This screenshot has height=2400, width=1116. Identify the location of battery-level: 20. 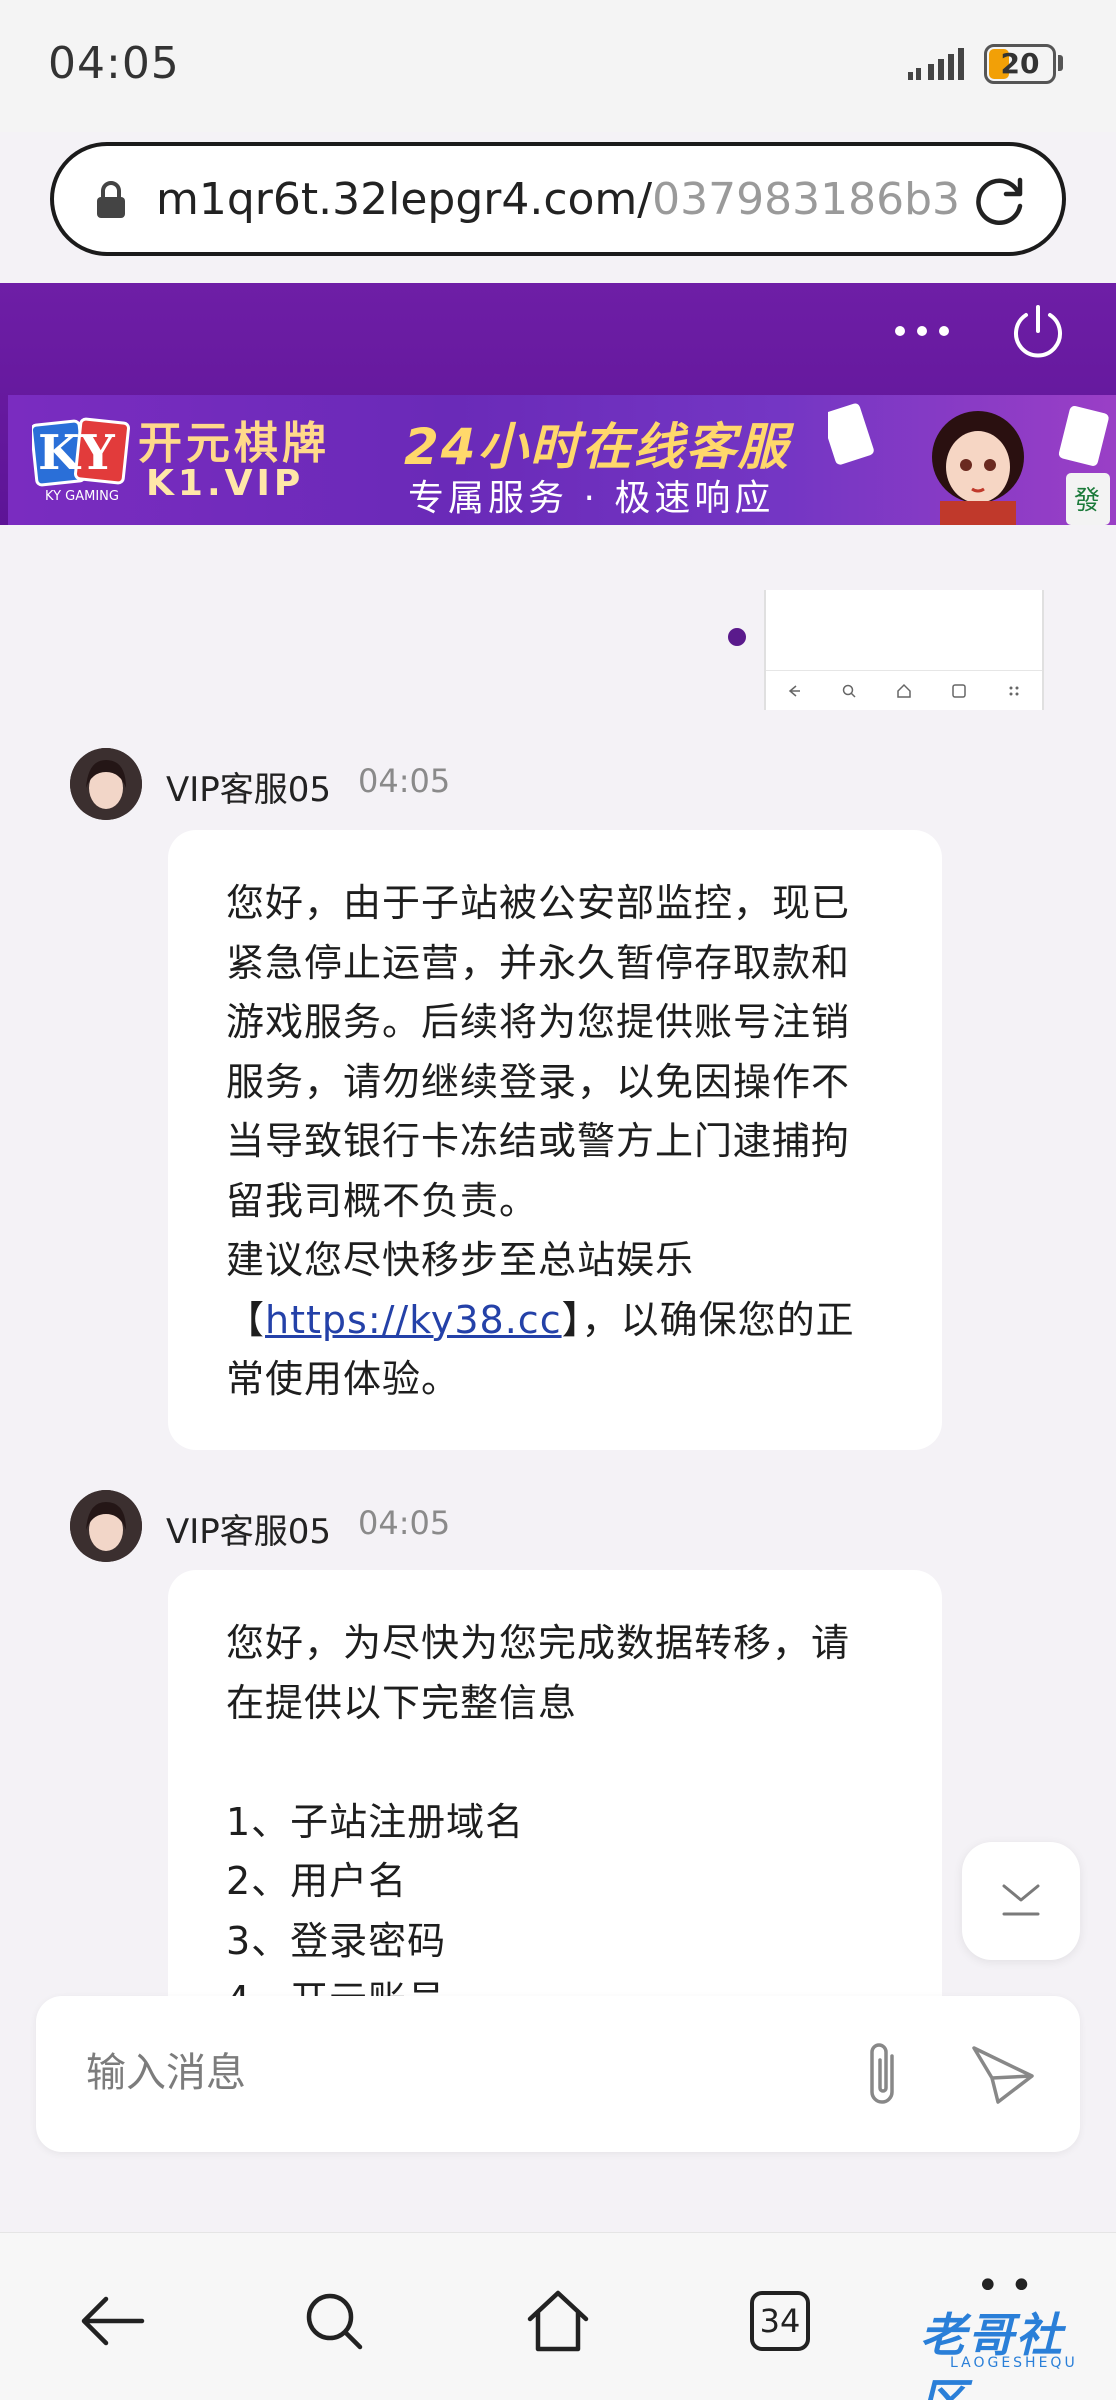
(1020, 63).